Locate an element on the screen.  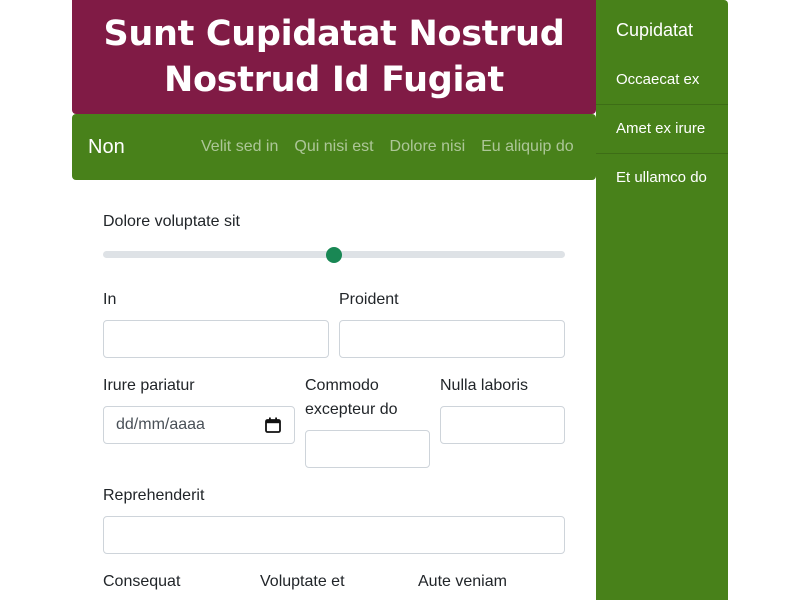
range-label: Dolore voluptate sit is located at coordinates (171, 221).